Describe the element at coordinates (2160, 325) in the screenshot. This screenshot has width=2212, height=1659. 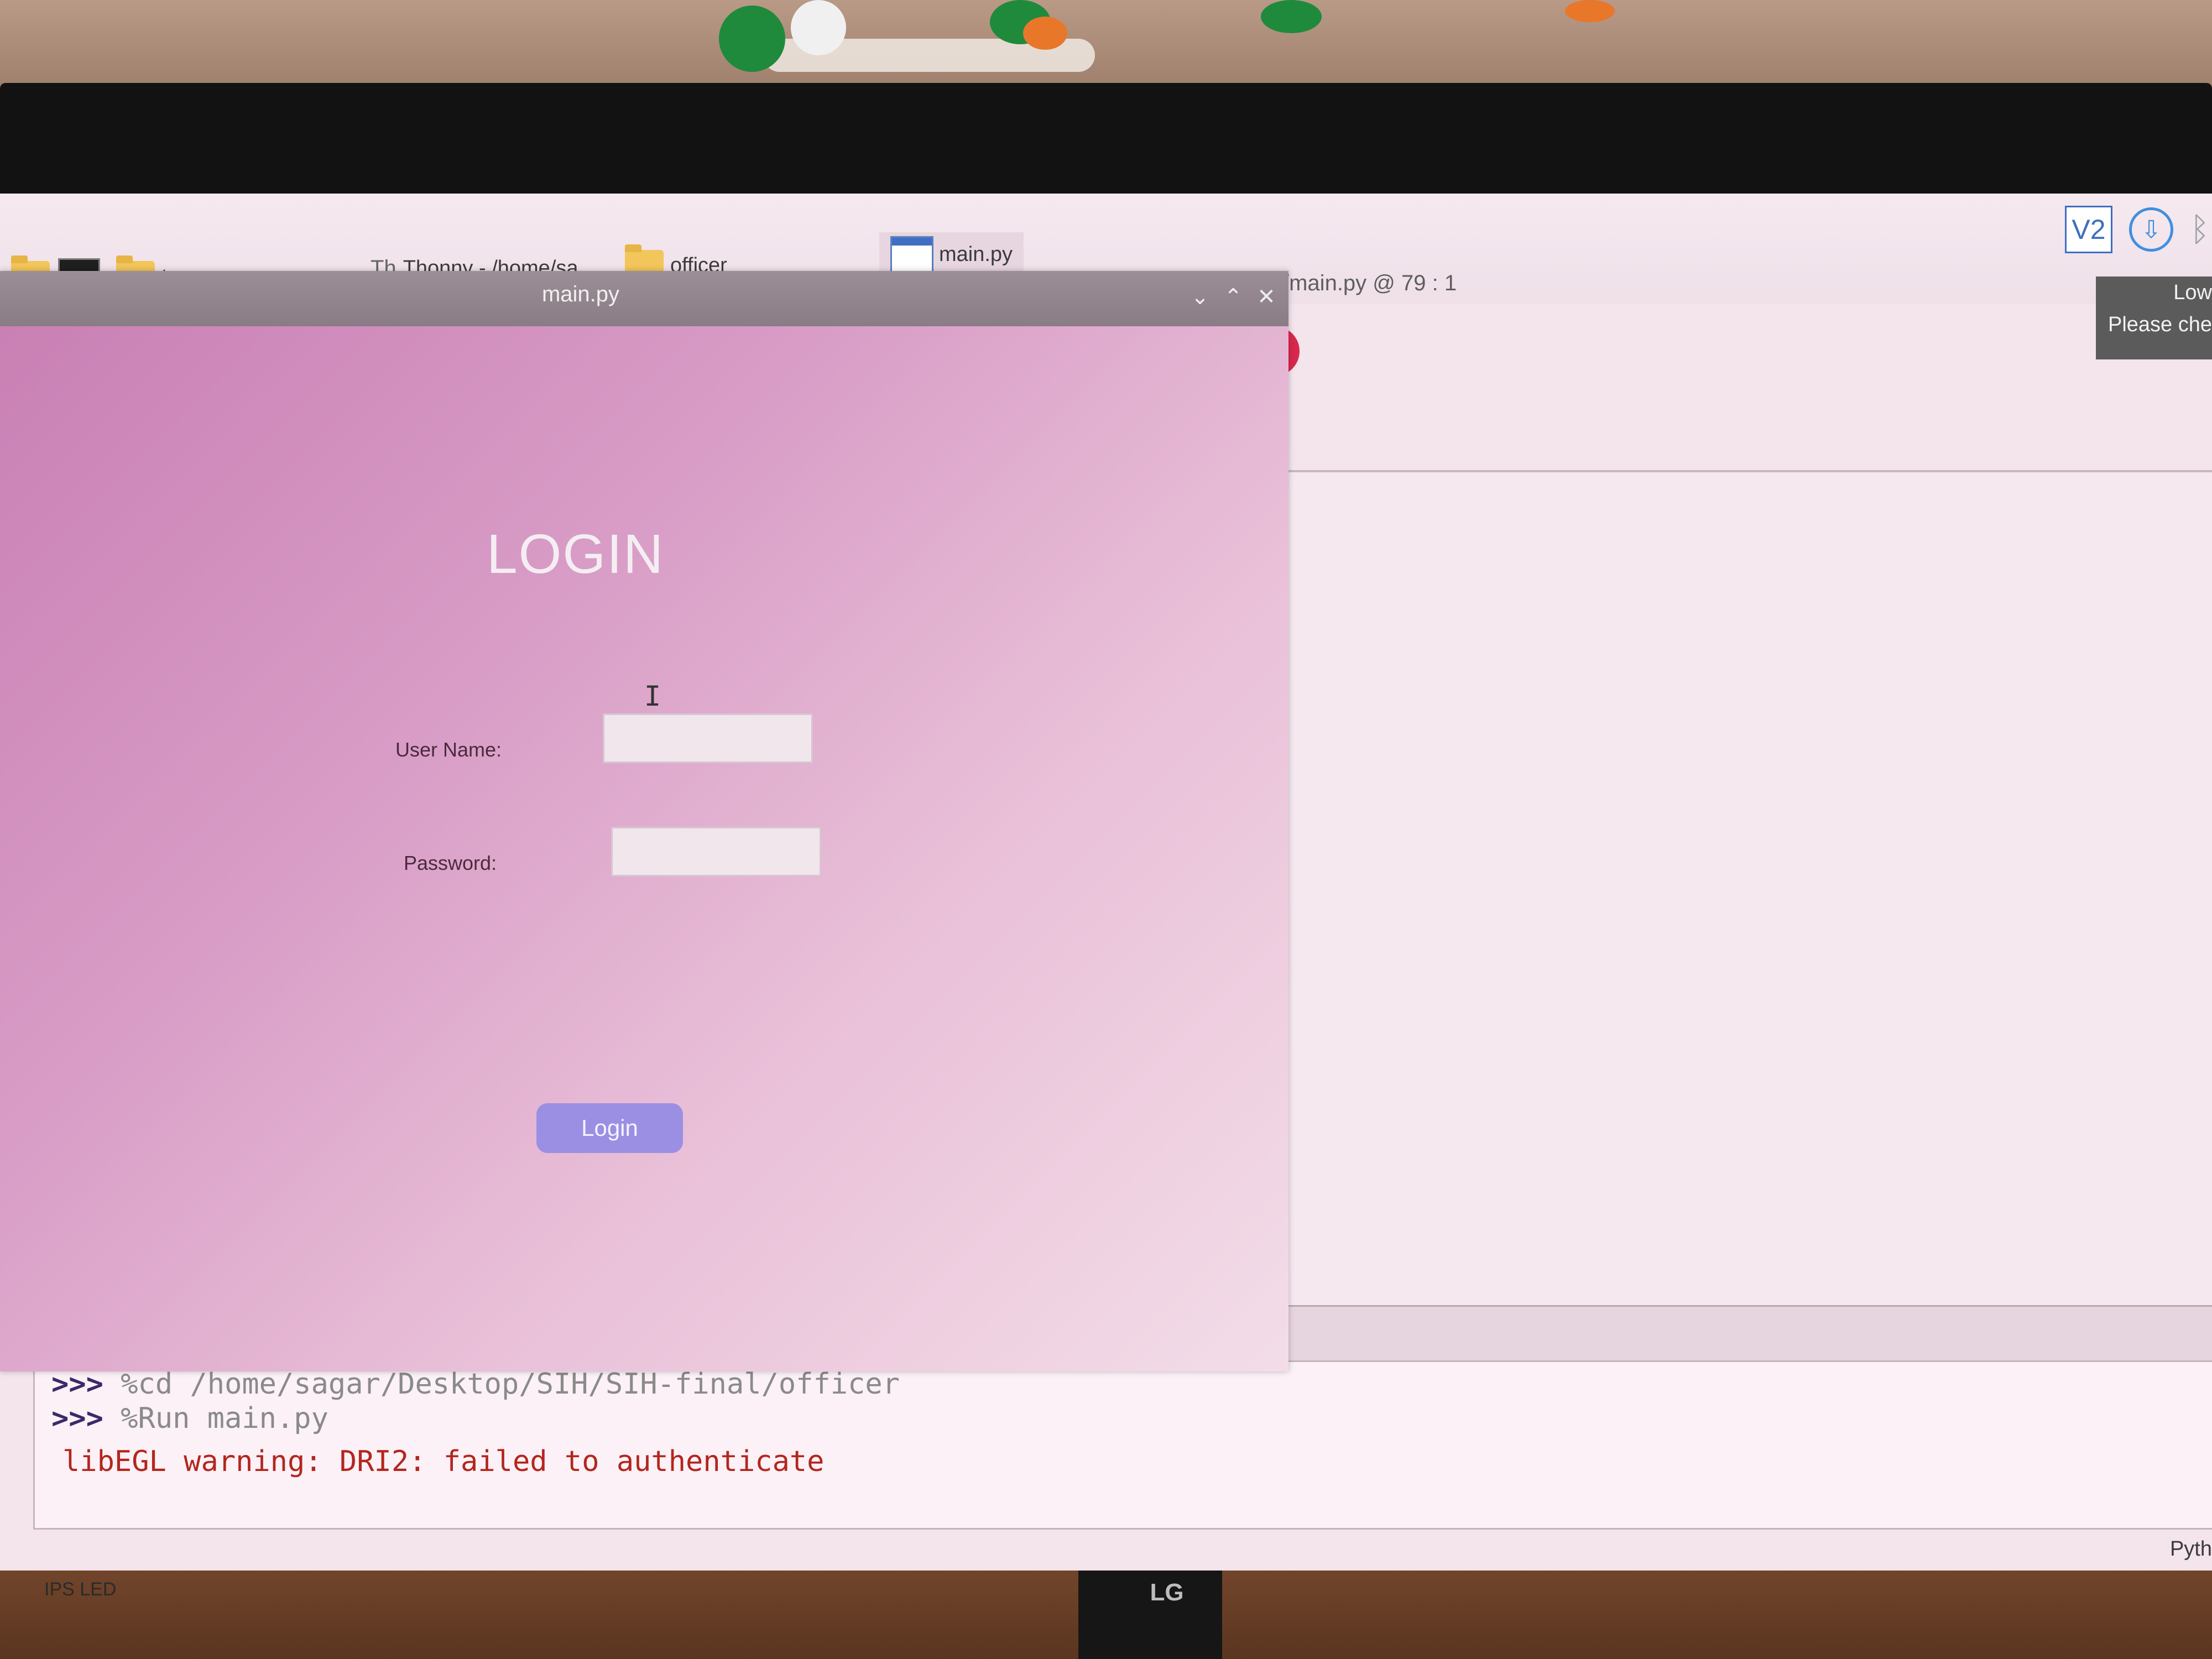
I see `notification-line-2: Please che` at that location.